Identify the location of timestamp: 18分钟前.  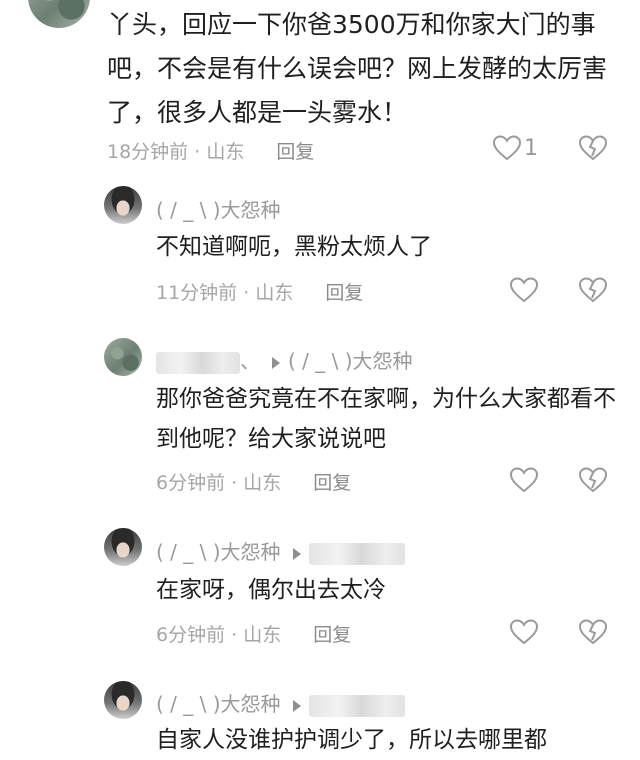
(148, 152).